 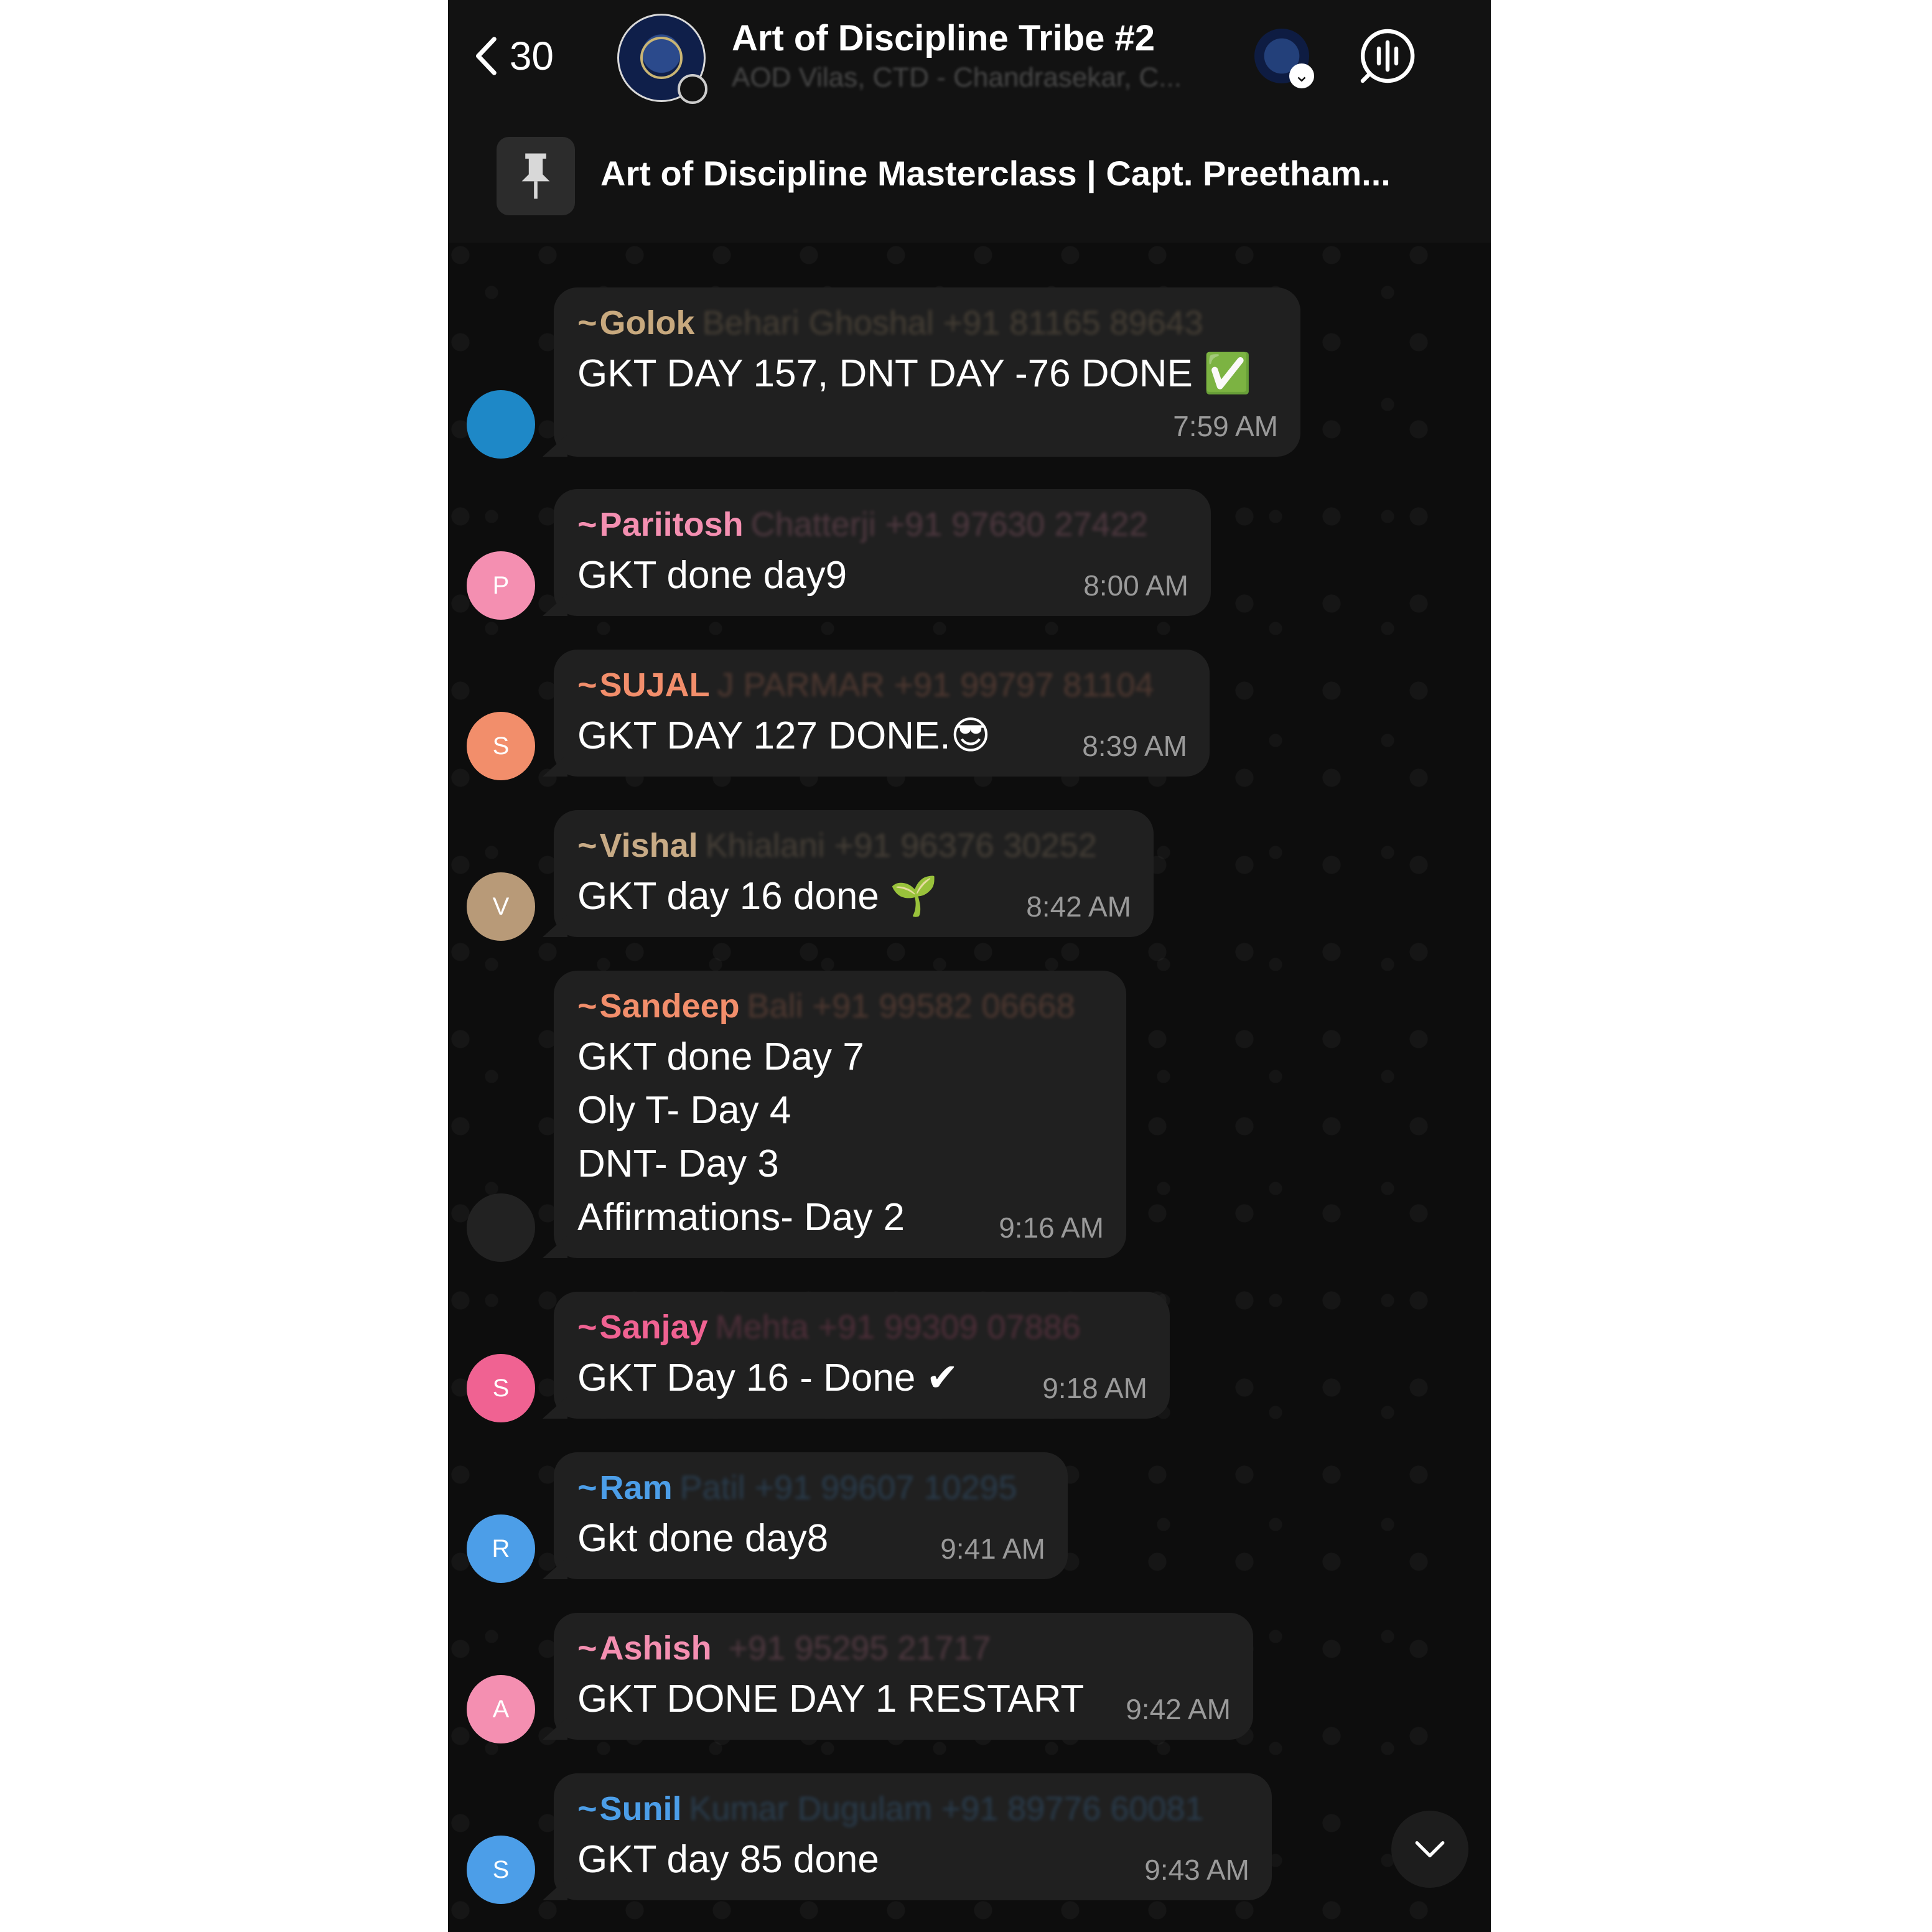 I want to click on message-time: 9:18 AM, so click(x=1094, y=1388).